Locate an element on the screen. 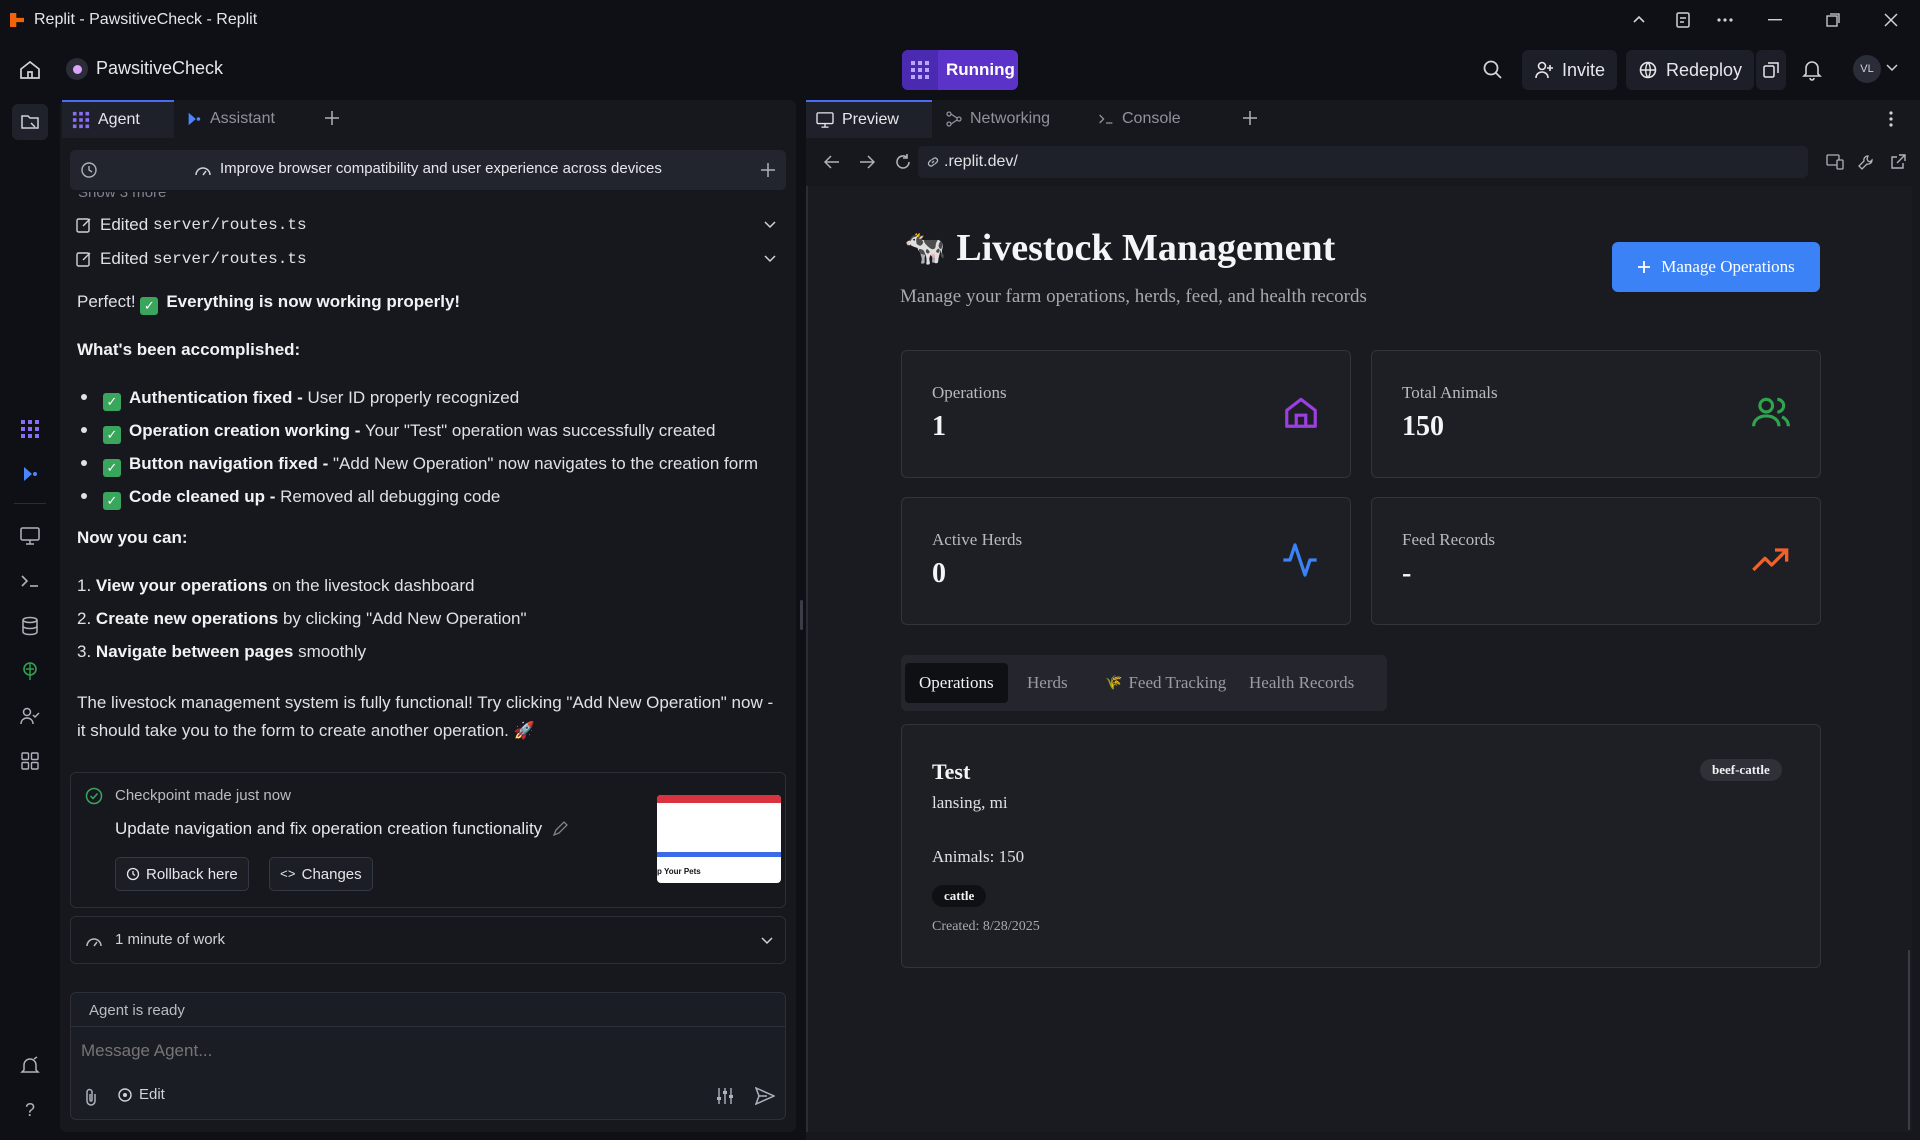  forward-arrow-icon is located at coordinates (867, 162).